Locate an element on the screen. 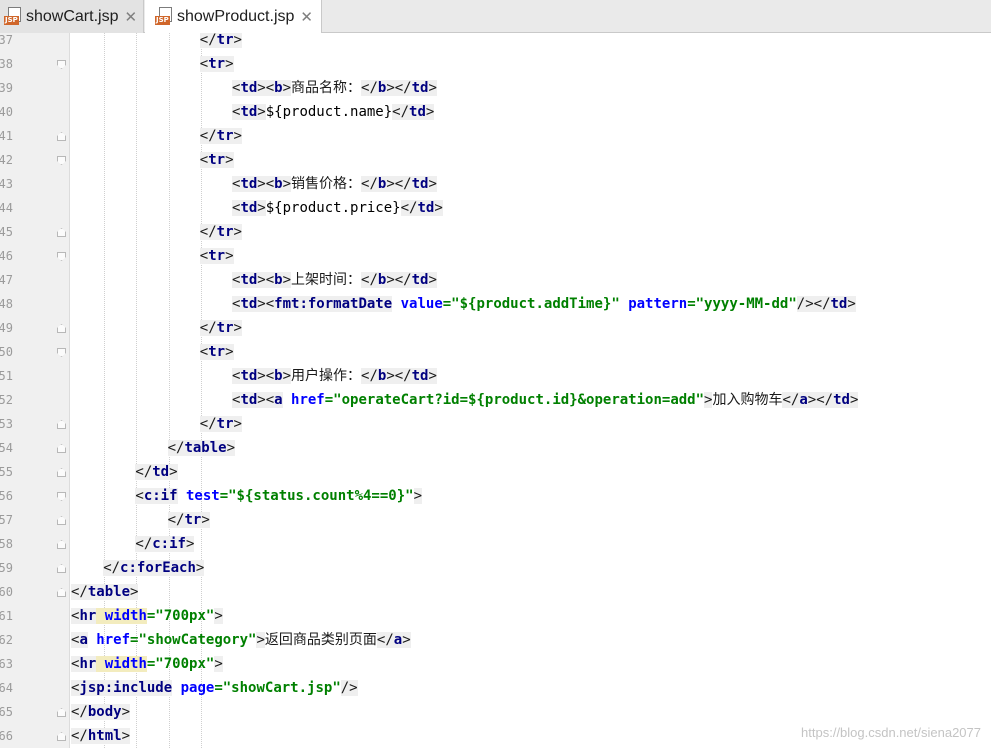  code-line: </td> is located at coordinates (156, 472).